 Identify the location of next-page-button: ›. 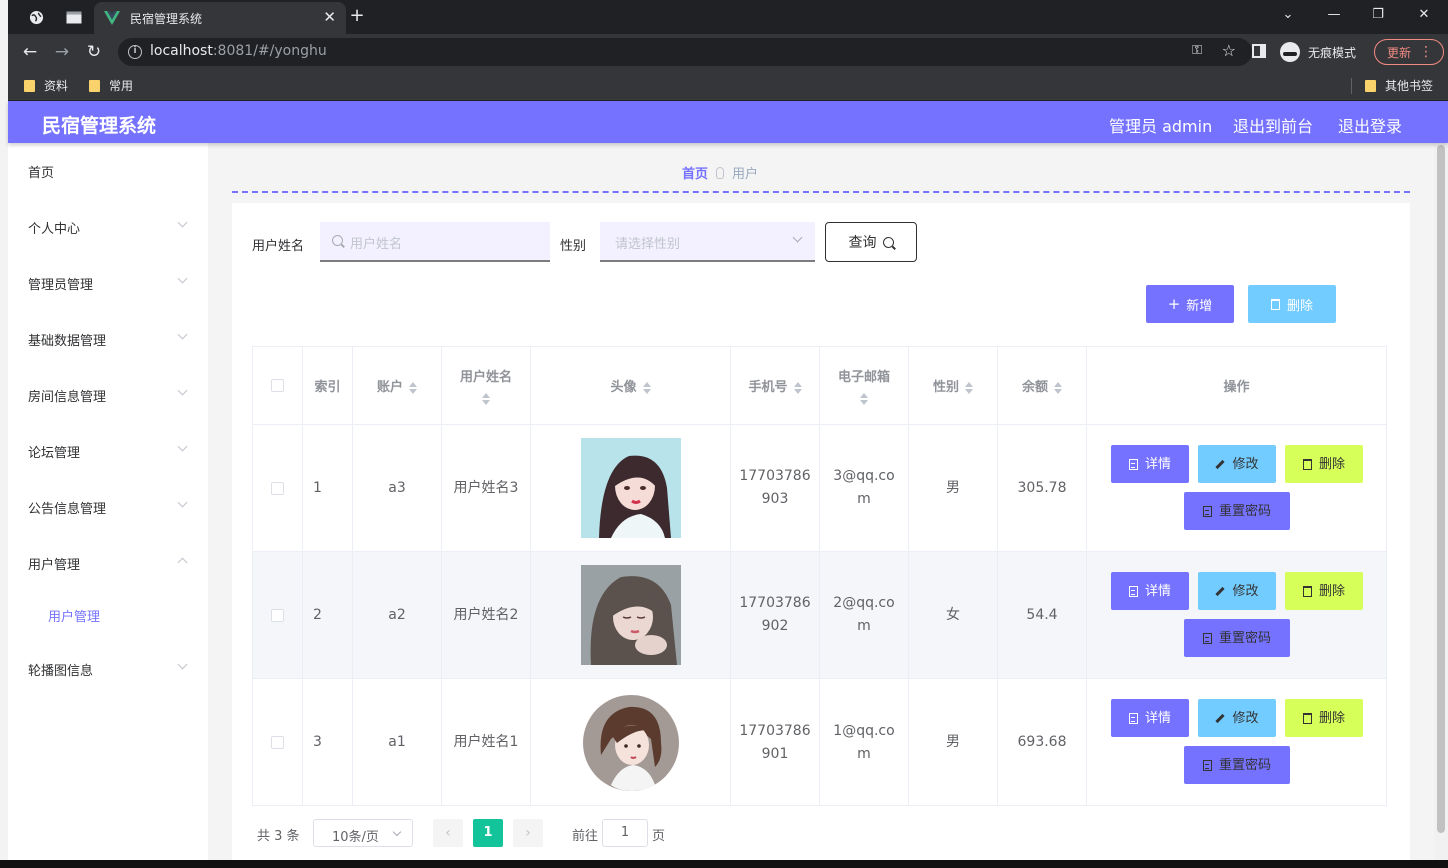
(528, 833).